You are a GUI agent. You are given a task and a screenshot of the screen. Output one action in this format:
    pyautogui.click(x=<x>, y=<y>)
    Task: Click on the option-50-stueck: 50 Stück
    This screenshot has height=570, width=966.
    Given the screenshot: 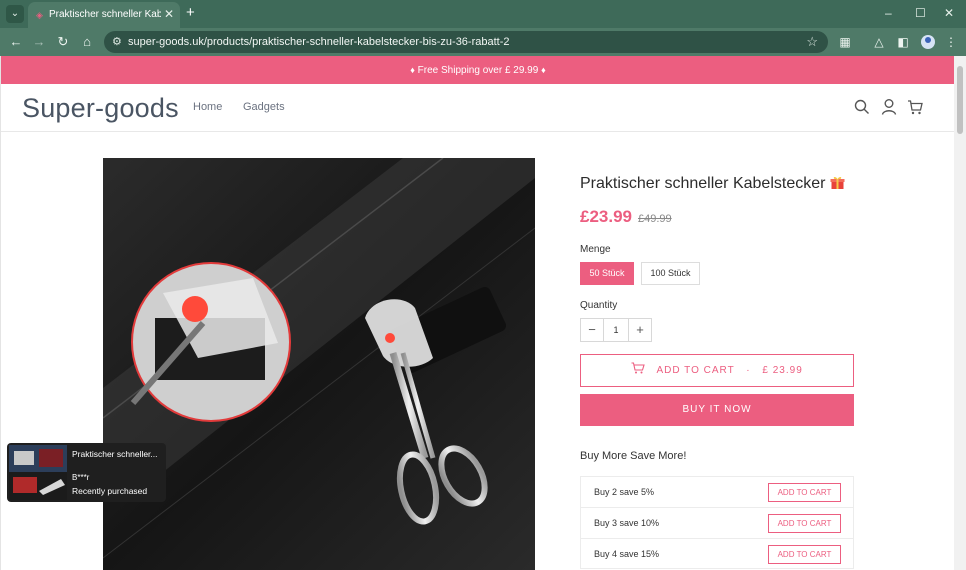 What is the action you would take?
    pyautogui.click(x=607, y=273)
    